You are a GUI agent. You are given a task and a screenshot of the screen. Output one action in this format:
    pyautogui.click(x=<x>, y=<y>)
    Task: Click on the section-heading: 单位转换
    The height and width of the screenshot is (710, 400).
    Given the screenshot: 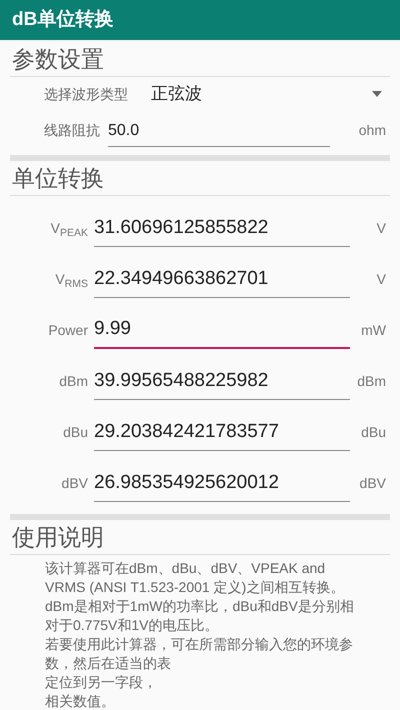 What is the action you would take?
    pyautogui.click(x=58, y=178)
    